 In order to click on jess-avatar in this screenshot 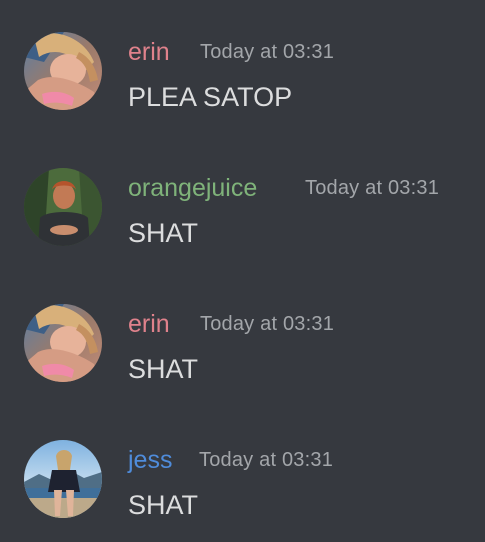, I will do `click(63, 479)`.